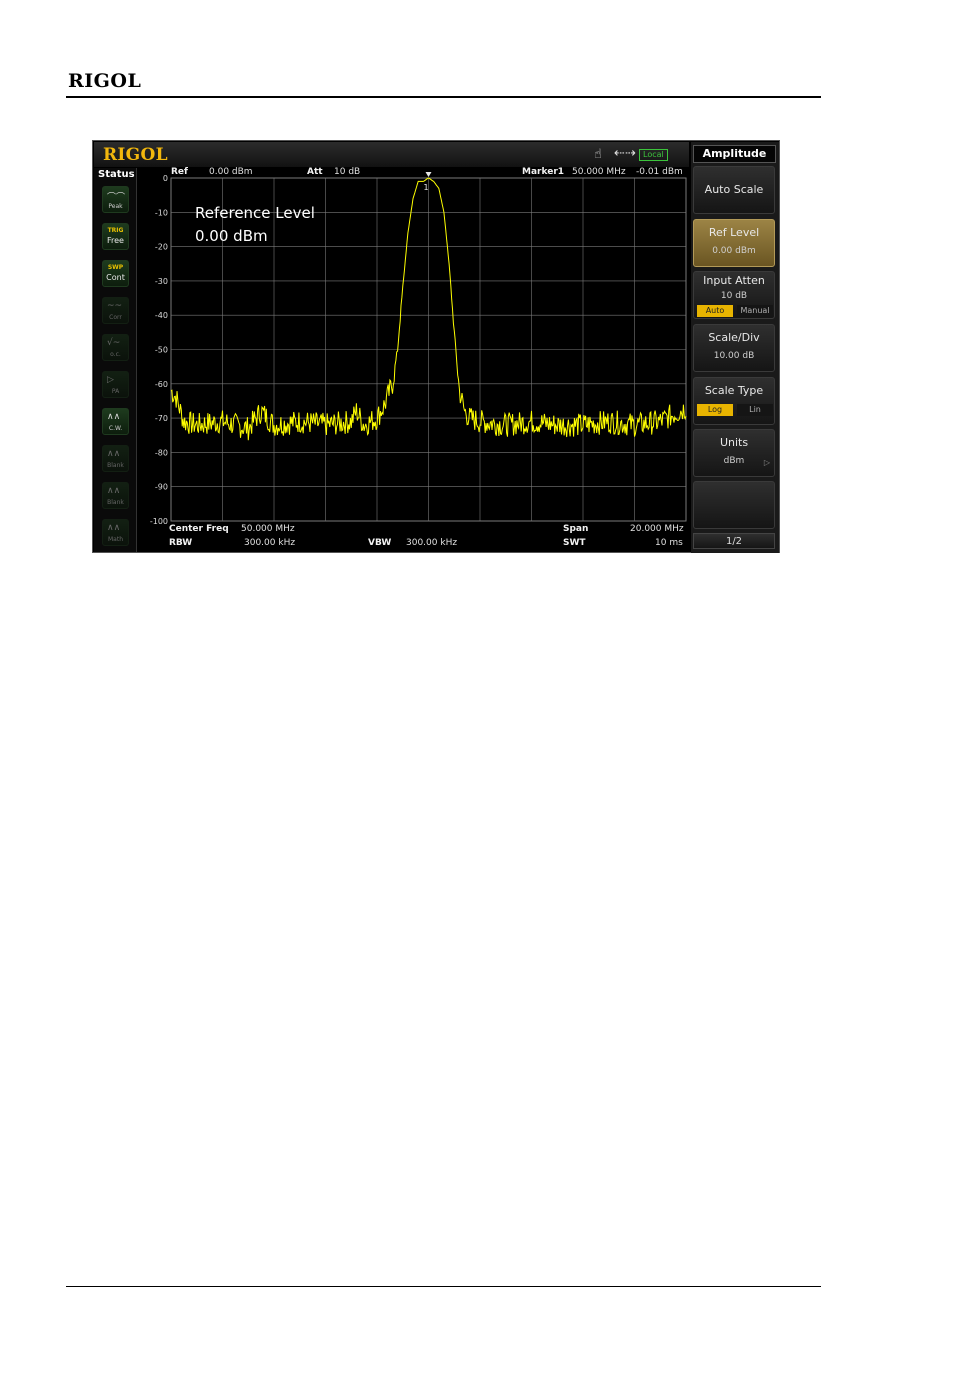 This screenshot has height=1384, width=954. Describe the element at coordinates (161, 212) in the screenshot. I see `y-tick-label: -10` at that location.